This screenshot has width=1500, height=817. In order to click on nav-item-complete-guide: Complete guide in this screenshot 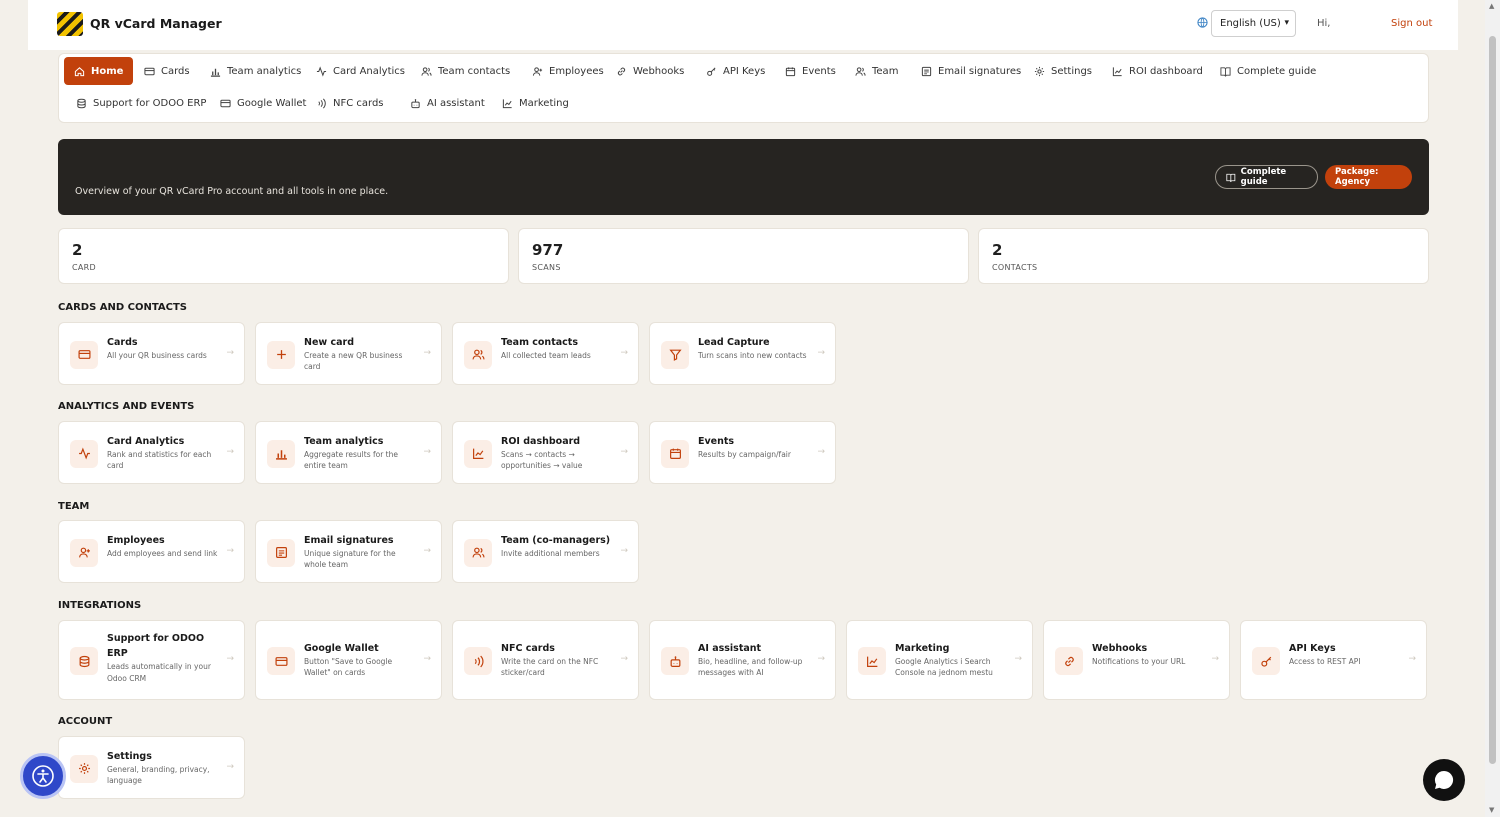, I will do `click(1268, 71)`.